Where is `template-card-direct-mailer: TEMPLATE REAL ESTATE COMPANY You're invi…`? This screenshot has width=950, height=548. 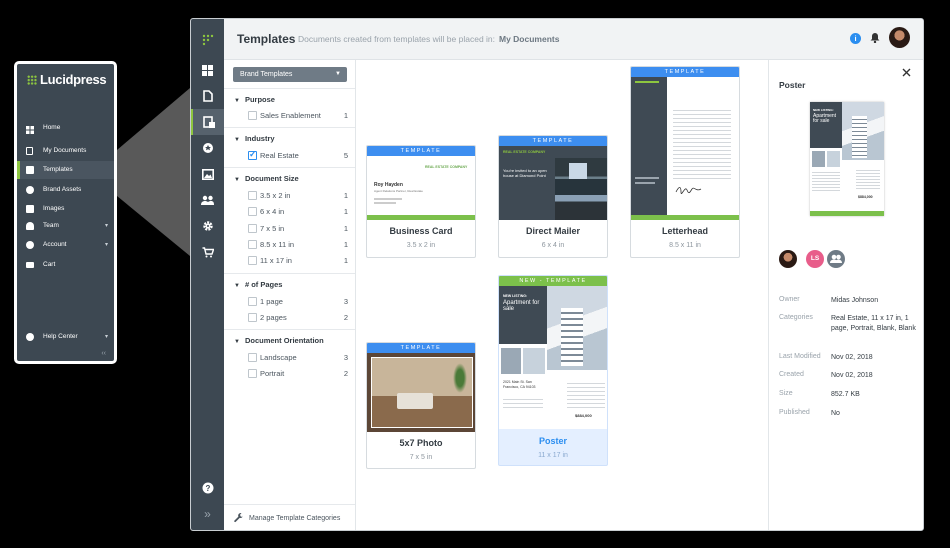 template-card-direct-mailer: TEMPLATE REAL ESTATE COMPANY You're invi… is located at coordinates (553, 196).